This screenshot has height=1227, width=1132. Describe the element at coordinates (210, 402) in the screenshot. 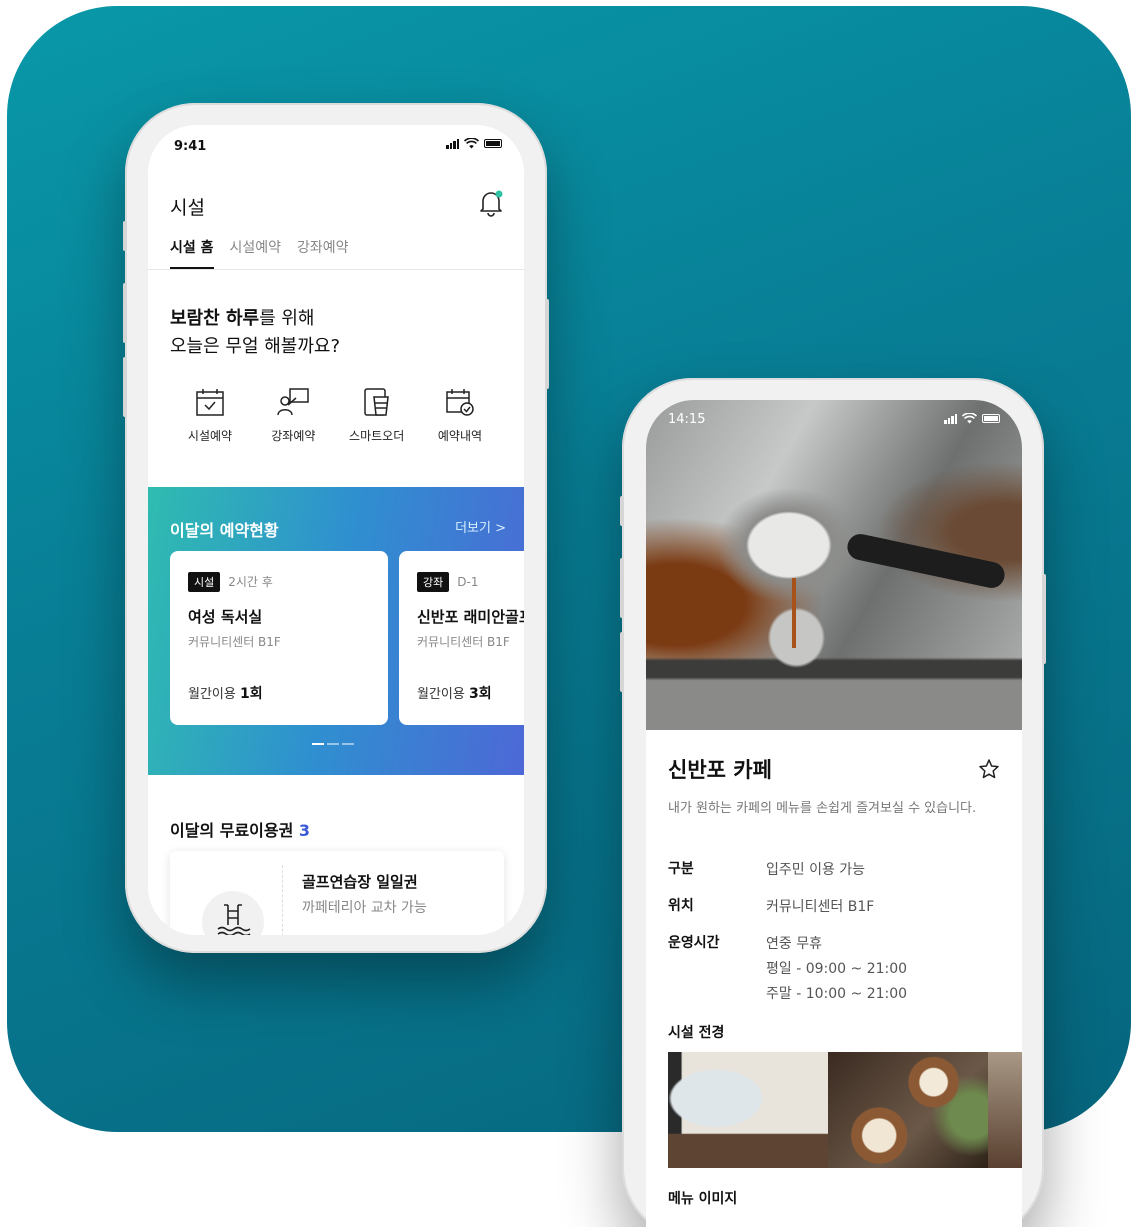

I see `calendar-check-icon` at that location.